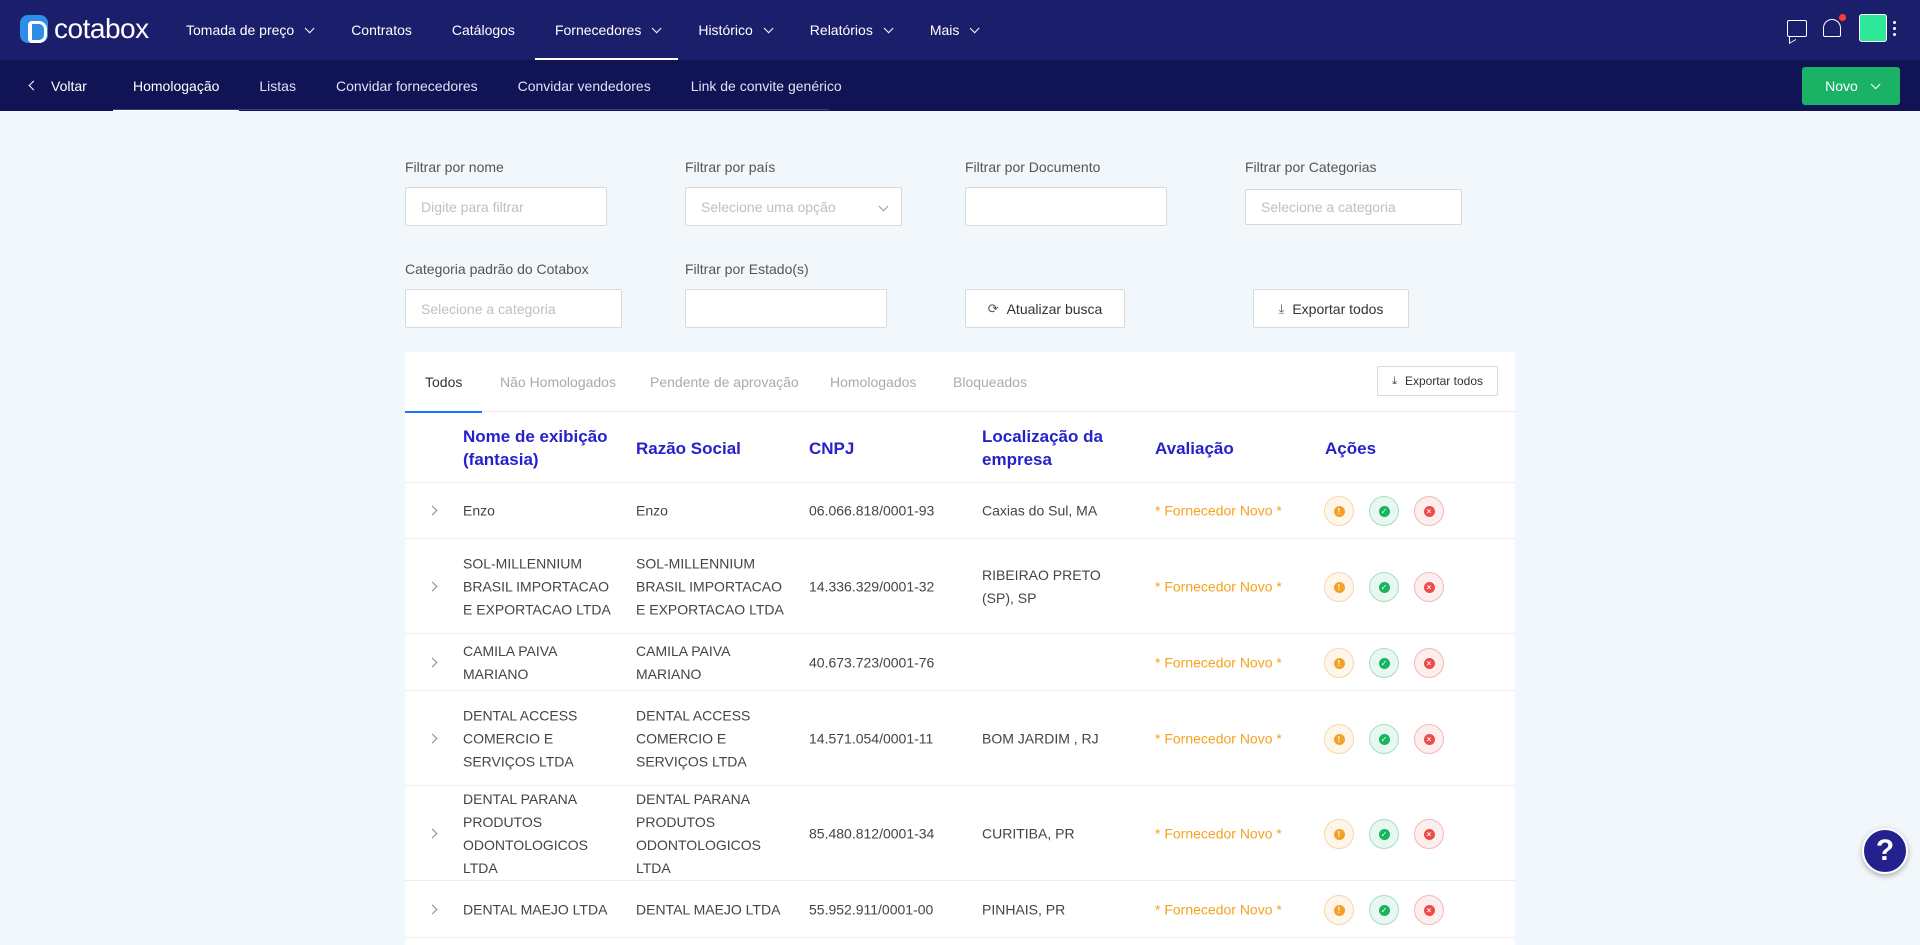 The width and height of the screenshot is (1920, 945). What do you see at coordinates (558, 382) in the screenshot?
I see `tab-nao-homologados: Não Homologados` at bounding box center [558, 382].